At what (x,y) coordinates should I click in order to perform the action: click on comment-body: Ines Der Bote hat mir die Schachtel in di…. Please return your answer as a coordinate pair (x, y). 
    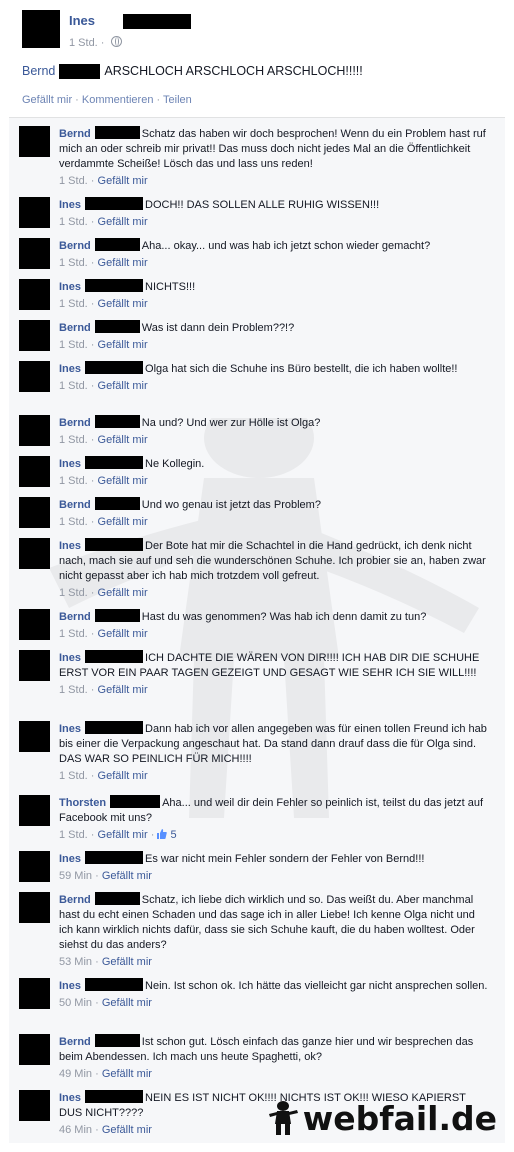
    Looking at the image, I should click on (275, 569).